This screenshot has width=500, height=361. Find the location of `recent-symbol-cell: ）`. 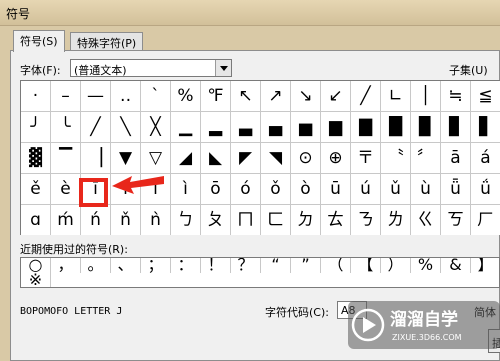

recent-symbol-cell: ） is located at coordinates (396, 265).